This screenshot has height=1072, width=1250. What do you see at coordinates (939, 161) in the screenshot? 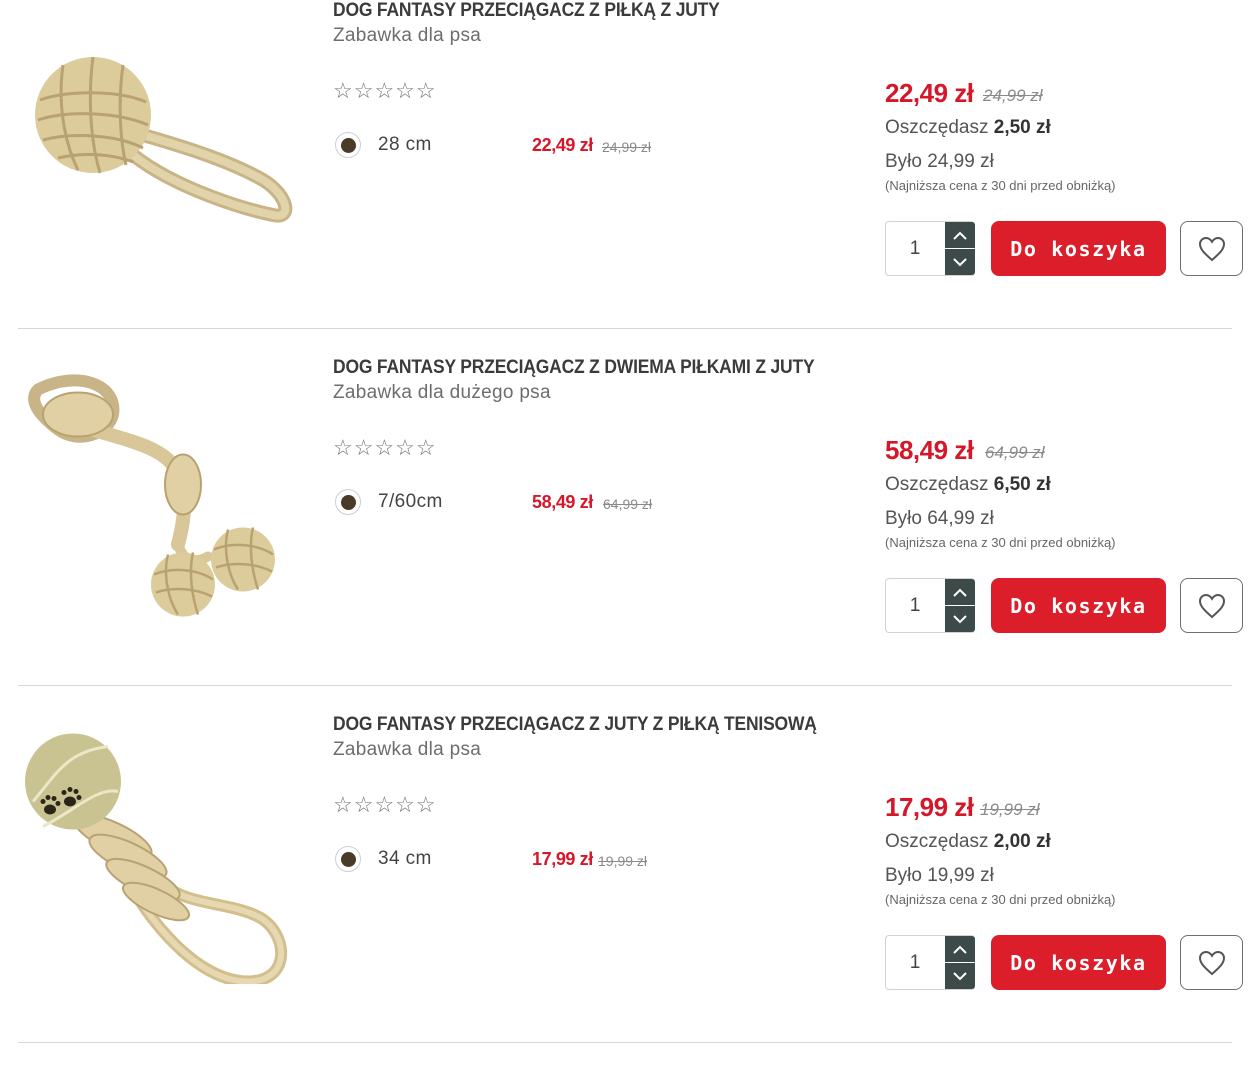
I see `was-price: Było 24,99 zł` at bounding box center [939, 161].